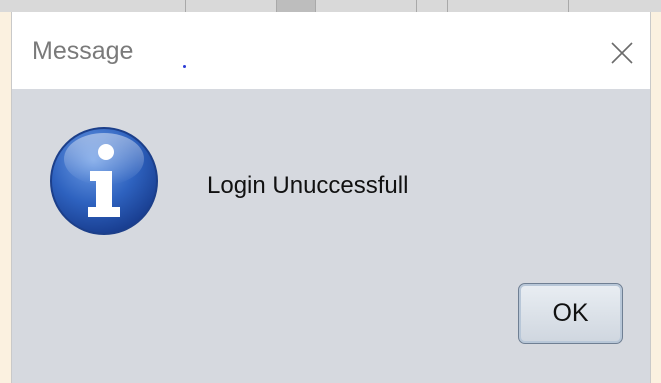 This screenshot has width=661, height=383. Describe the element at coordinates (622, 53) in the screenshot. I see `close-icon` at that location.